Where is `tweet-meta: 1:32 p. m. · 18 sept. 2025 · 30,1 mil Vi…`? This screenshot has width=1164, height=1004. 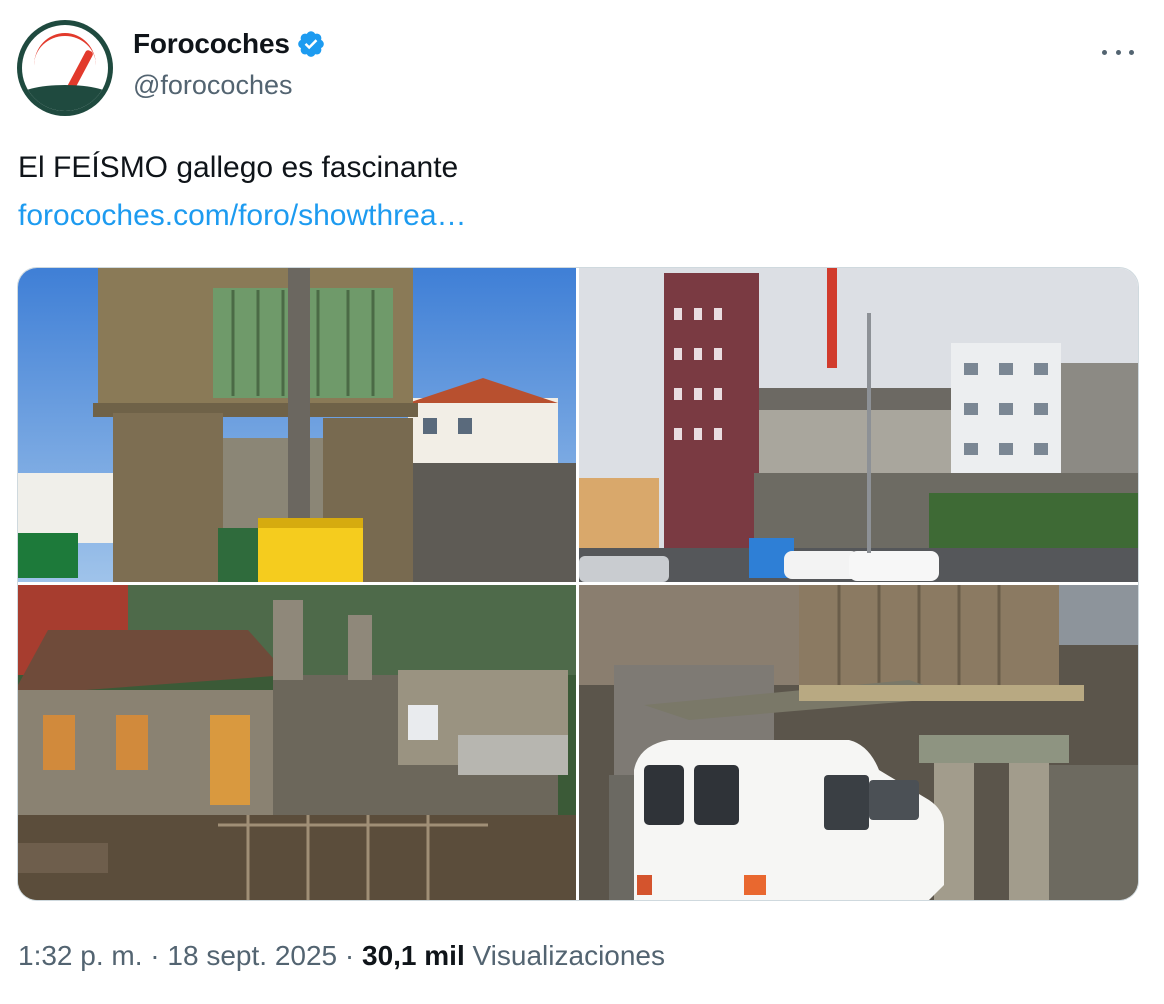
tweet-meta: 1:32 p. m. · 18 sept. 2025 · 30,1 mil Vi… is located at coordinates (341, 956).